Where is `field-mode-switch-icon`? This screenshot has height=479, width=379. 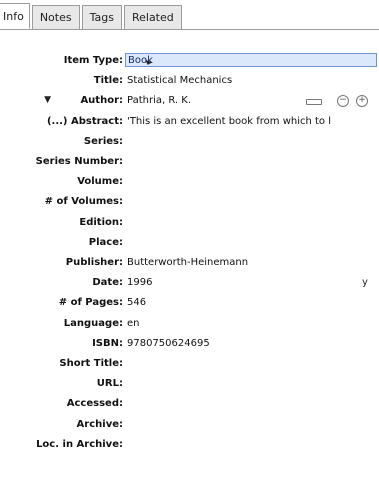
field-mode-switch-icon is located at coordinates (314, 102).